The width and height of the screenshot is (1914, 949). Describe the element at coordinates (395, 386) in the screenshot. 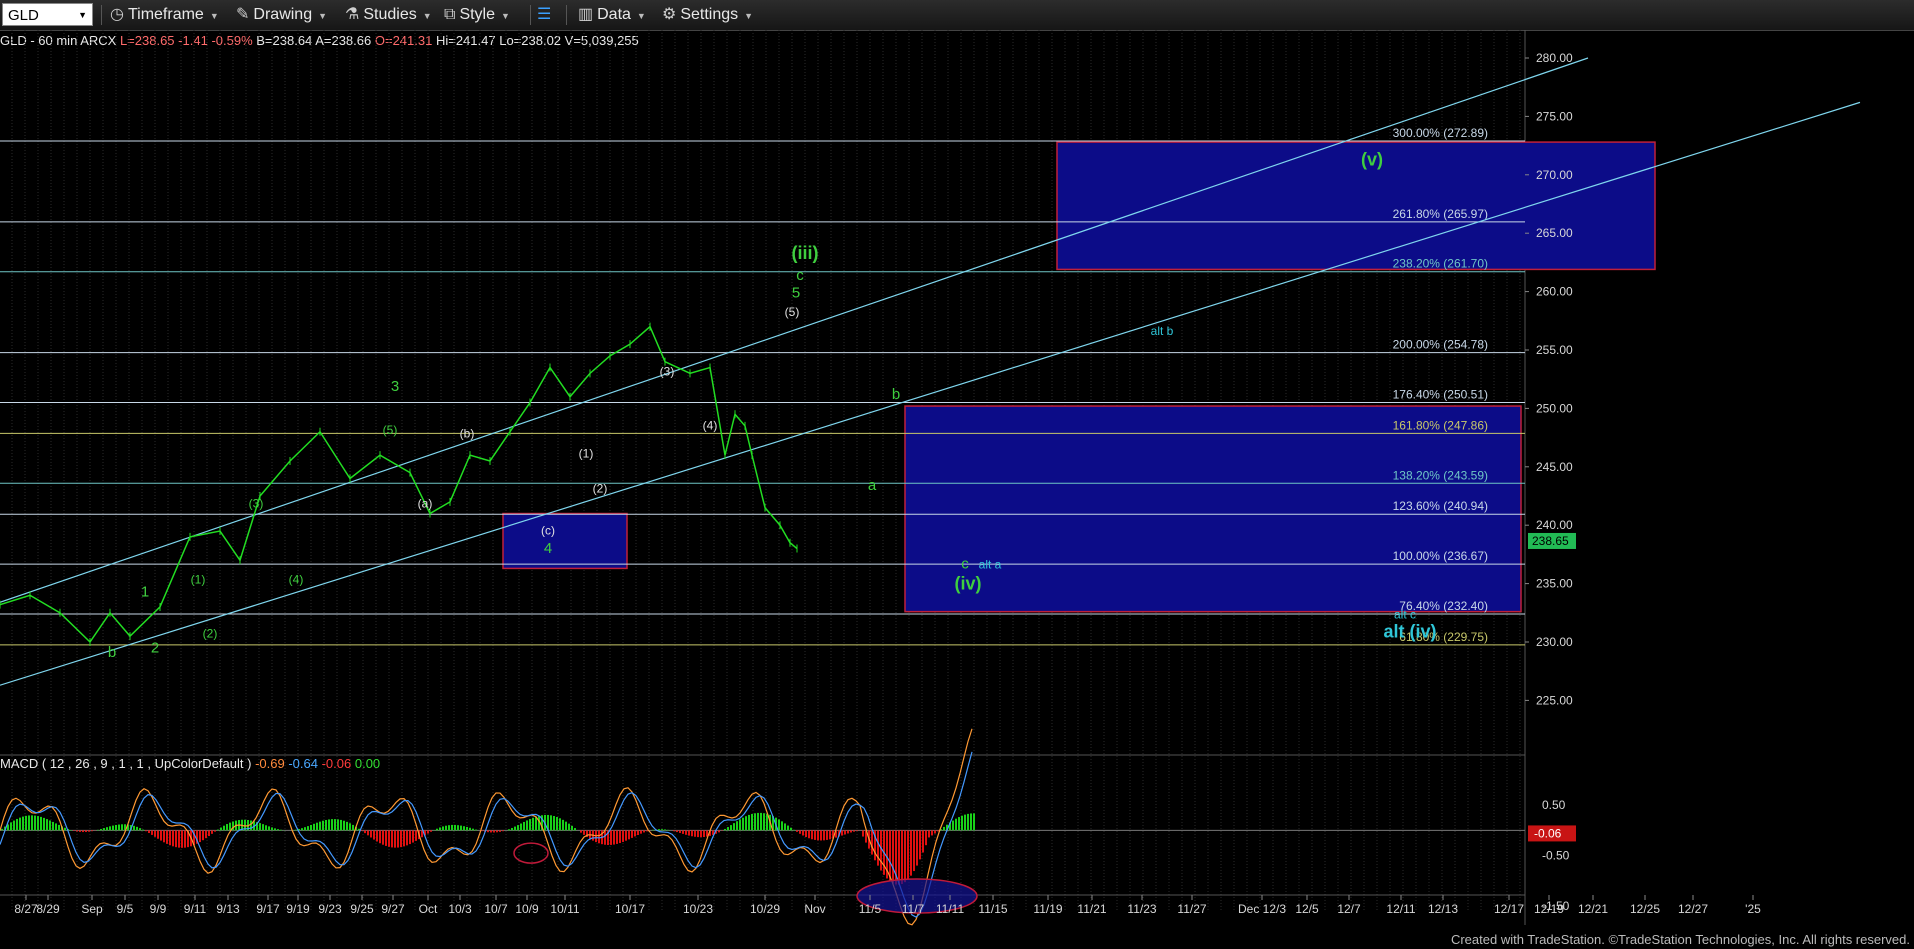

I see `wave-label: 3` at that location.